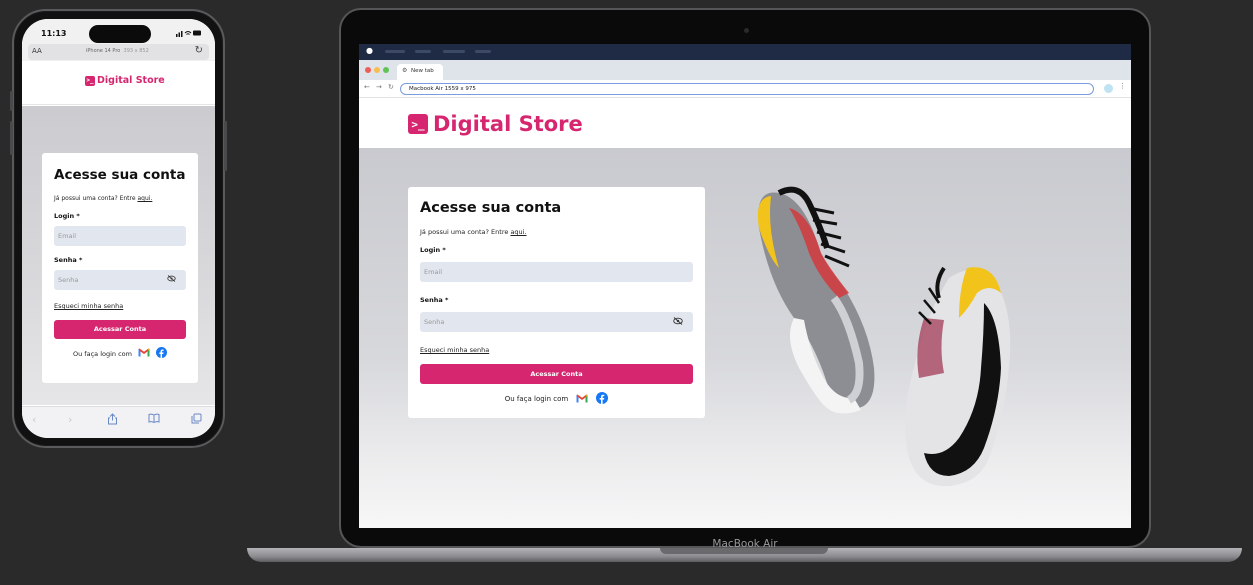 This screenshot has width=1253, height=585. I want to click on maximize-window-icon, so click(386, 70).